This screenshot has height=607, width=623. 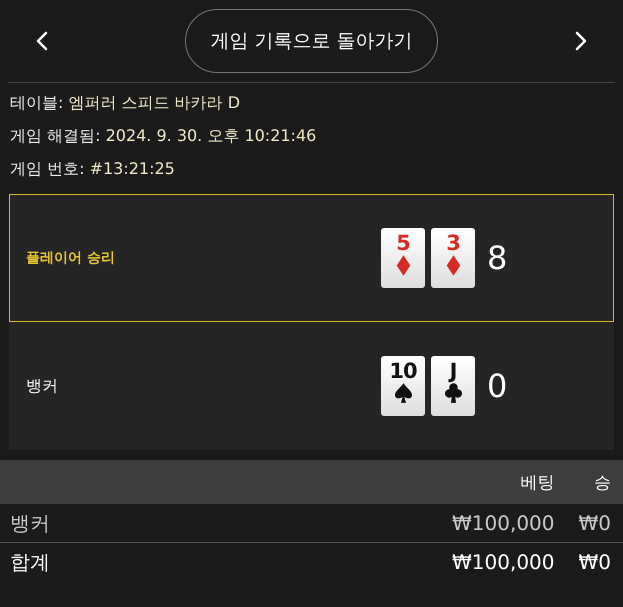 I want to click on info-label: 테이블:, so click(x=37, y=102).